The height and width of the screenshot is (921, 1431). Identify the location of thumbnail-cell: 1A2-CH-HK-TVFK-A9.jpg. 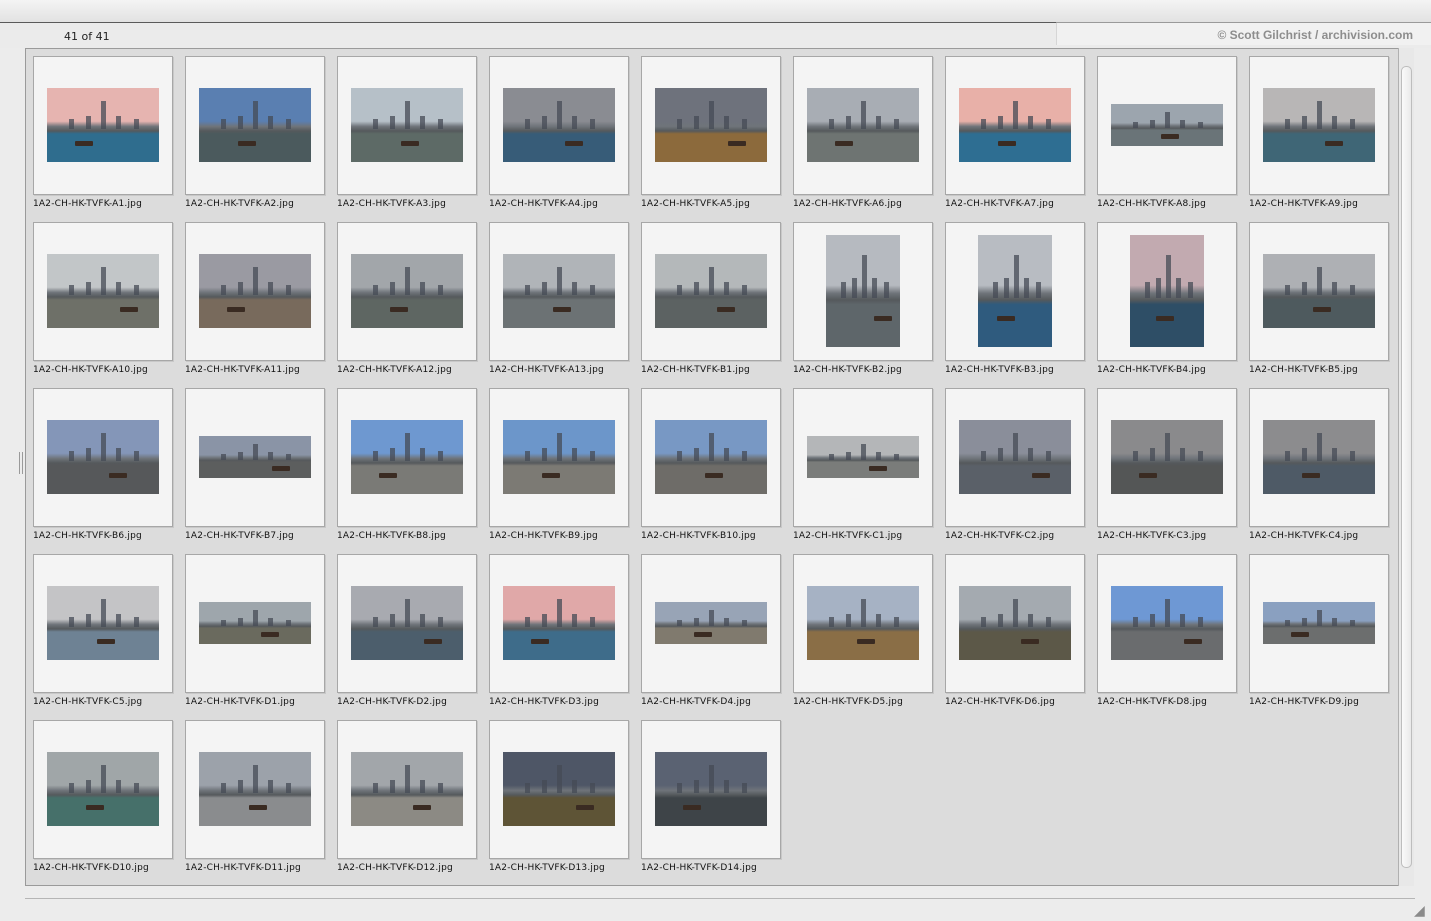
(1319, 136).